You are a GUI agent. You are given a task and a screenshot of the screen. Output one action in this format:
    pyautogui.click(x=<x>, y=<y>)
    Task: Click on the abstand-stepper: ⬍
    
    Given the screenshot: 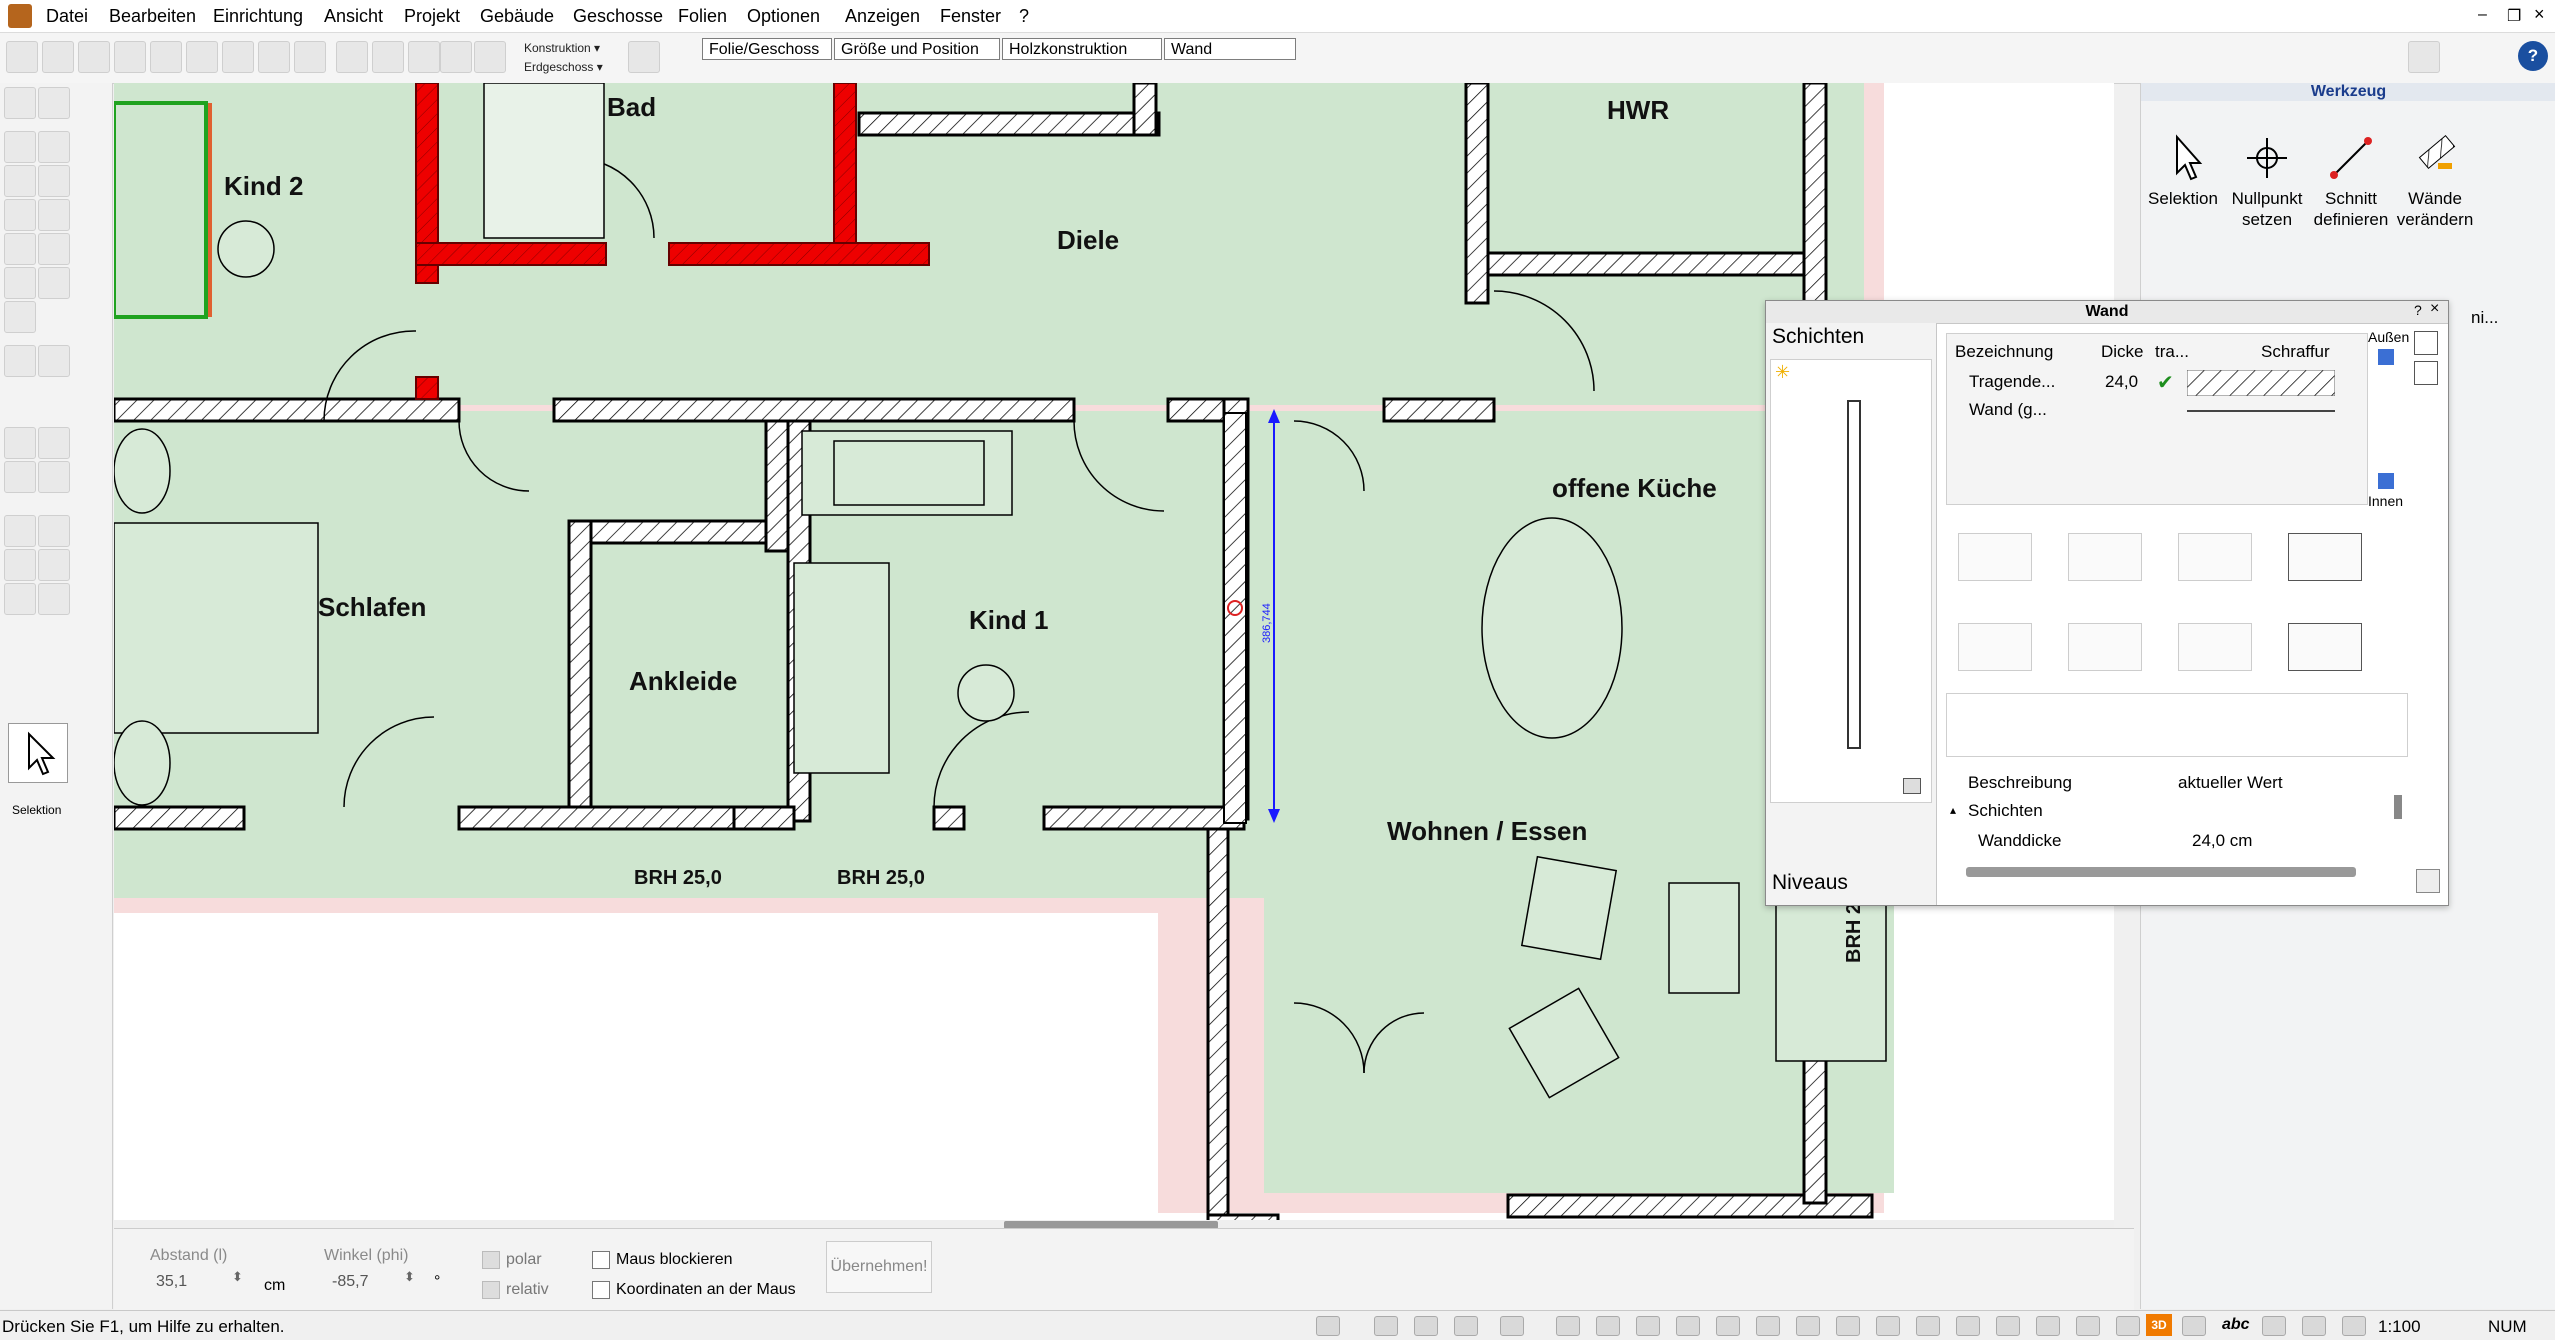 What is the action you would take?
    pyautogui.click(x=237, y=1277)
    